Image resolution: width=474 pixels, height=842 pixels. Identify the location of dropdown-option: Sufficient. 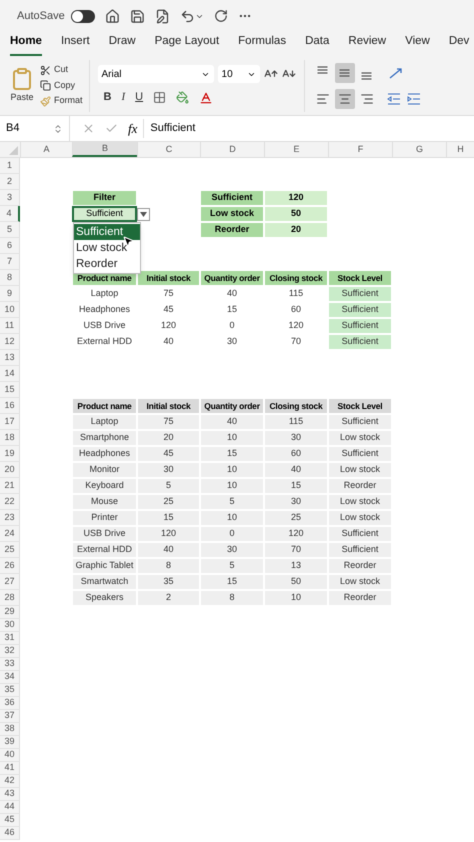
(107, 232).